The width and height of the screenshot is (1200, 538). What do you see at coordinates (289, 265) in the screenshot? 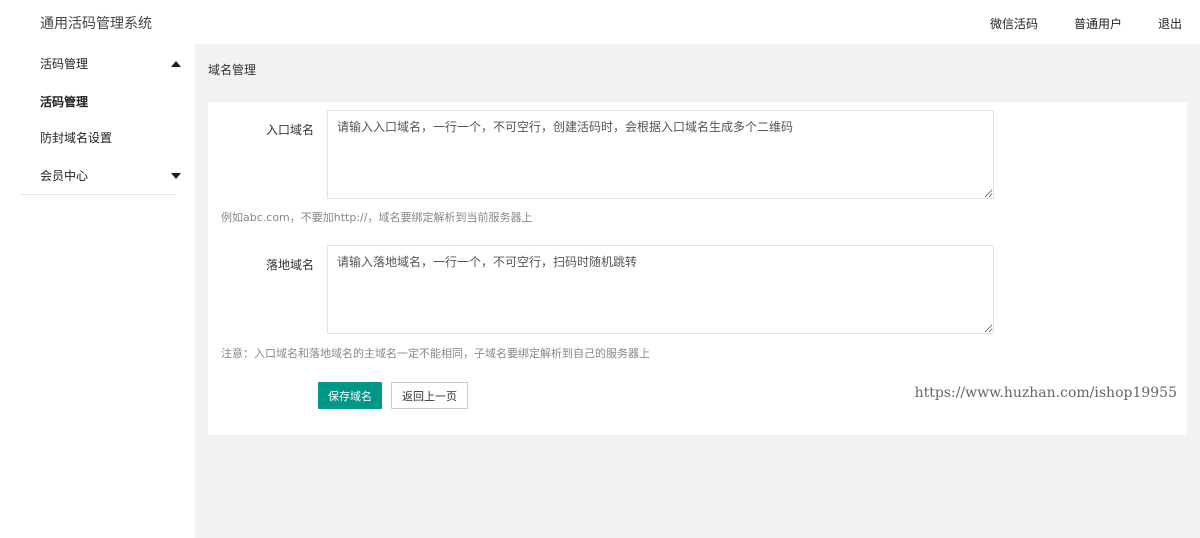
I see `landing-domain-label: 落地域名` at bounding box center [289, 265].